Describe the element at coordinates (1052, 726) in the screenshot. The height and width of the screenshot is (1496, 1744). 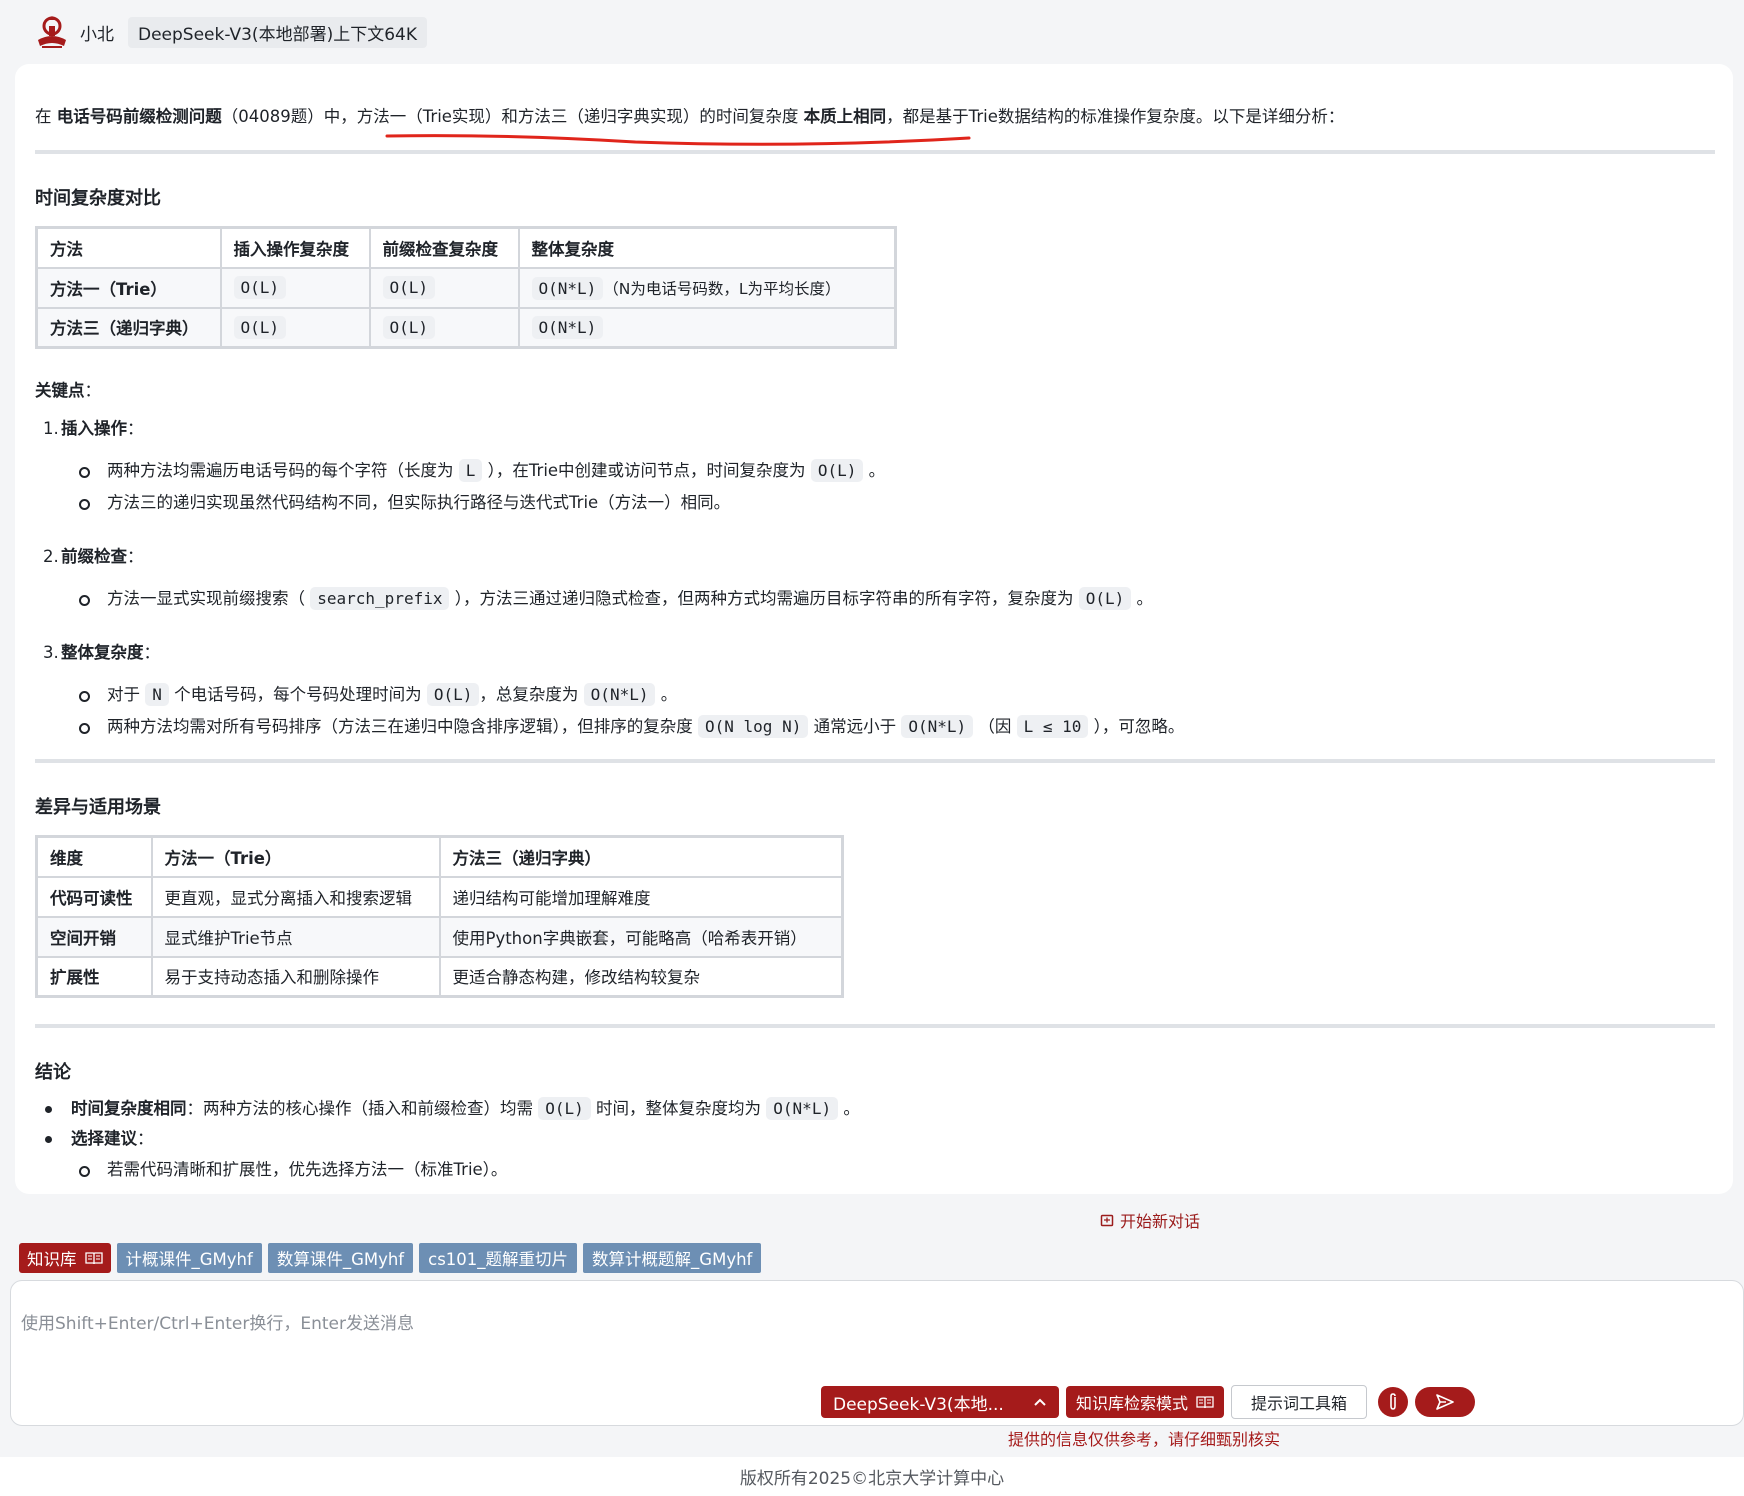
I see `inline-code: L ≤ 10` at that location.